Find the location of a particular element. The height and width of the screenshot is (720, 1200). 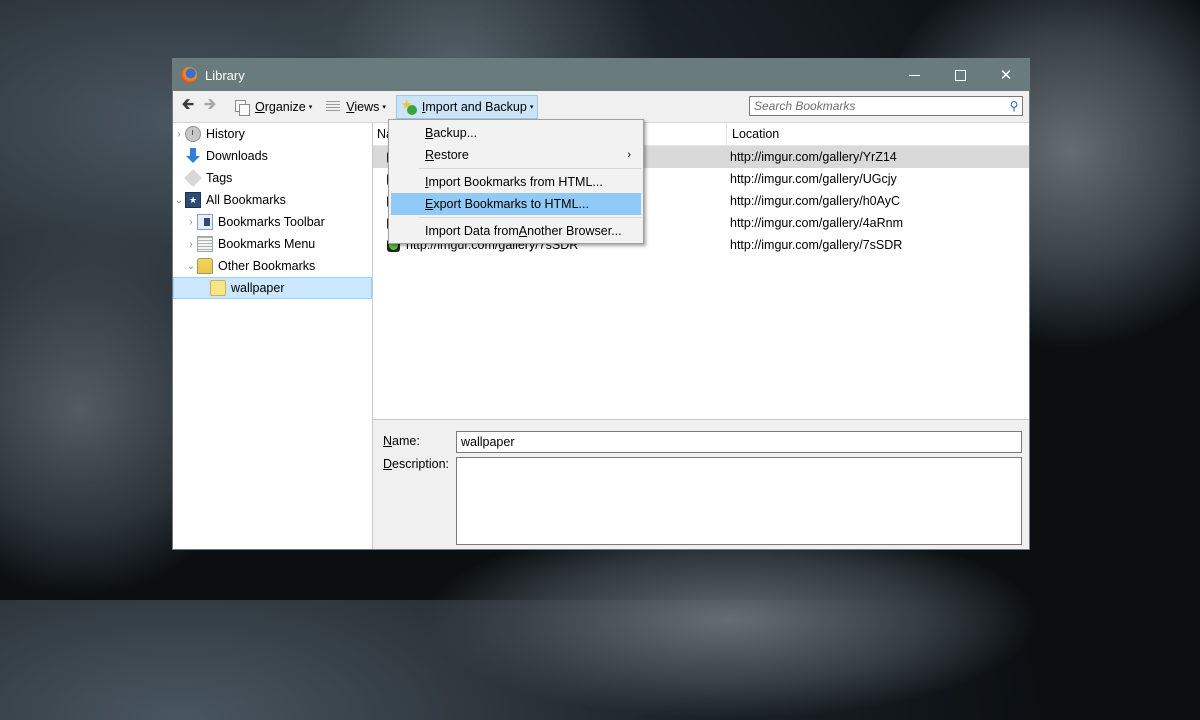

search-input is located at coordinates (878, 106).